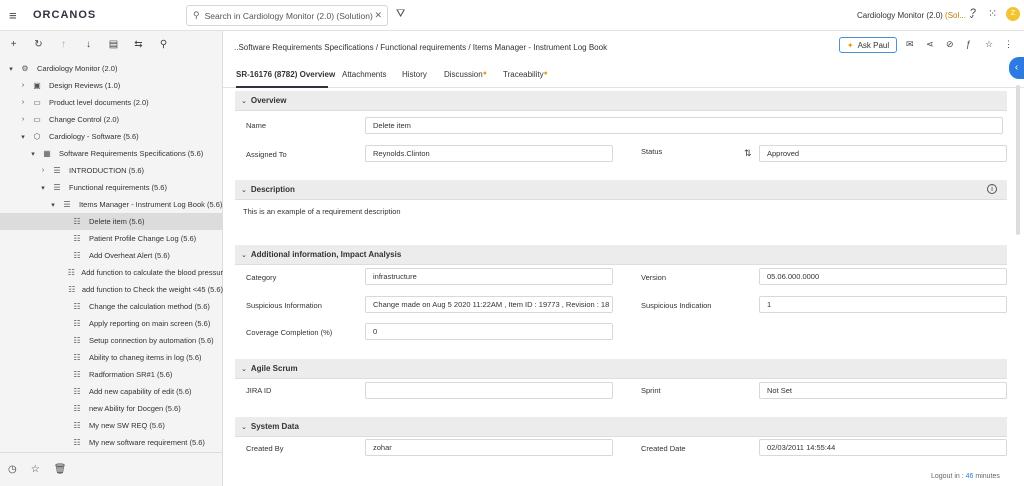 The height and width of the screenshot is (486, 1024). Describe the element at coordinates (111, 170) in the screenshot. I see `tree-item: › ☰ INTRODUCTION (5.6)` at that location.